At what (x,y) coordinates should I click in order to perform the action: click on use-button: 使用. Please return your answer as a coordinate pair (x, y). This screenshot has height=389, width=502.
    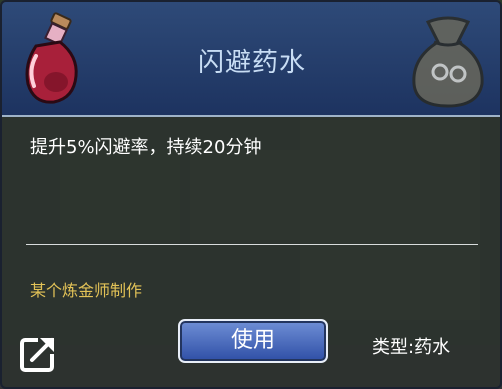
    Looking at the image, I should click on (253, 341).